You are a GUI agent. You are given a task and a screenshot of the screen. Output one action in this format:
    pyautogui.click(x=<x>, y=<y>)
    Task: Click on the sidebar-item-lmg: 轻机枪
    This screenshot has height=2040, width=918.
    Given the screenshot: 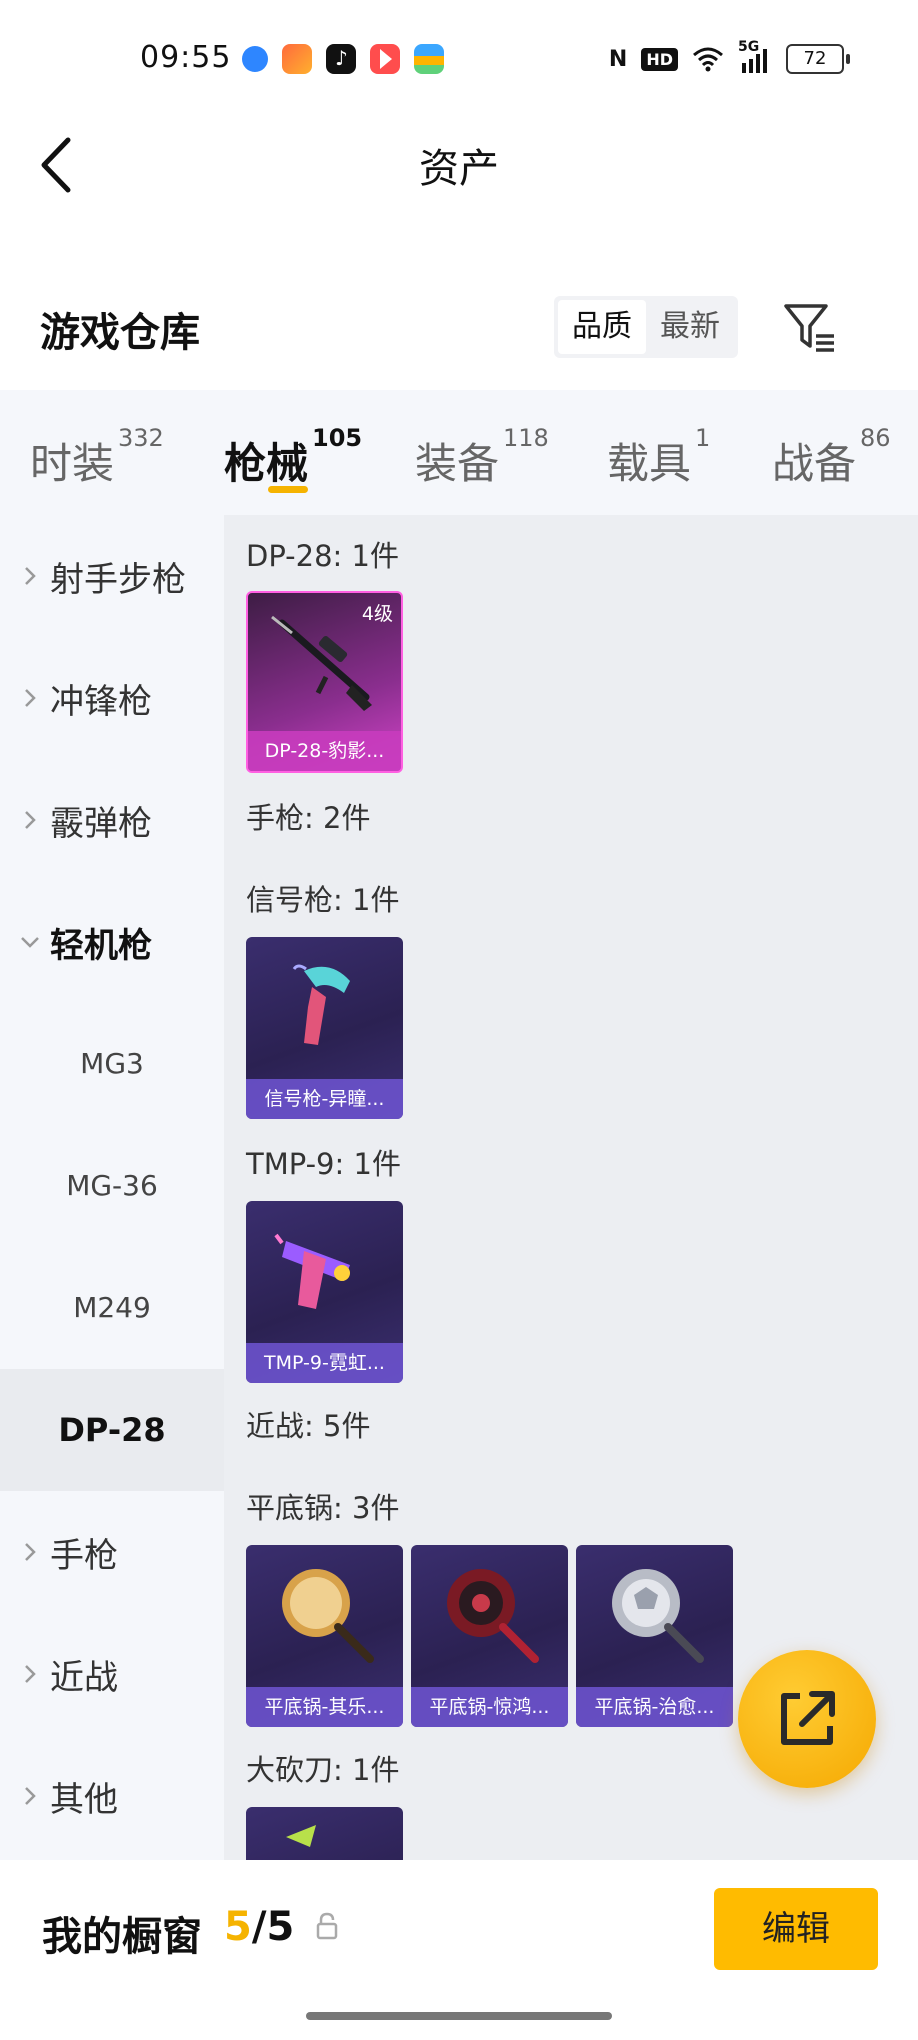 What is the action you would take?
    pyautogui.click(x=112, y=942)
    